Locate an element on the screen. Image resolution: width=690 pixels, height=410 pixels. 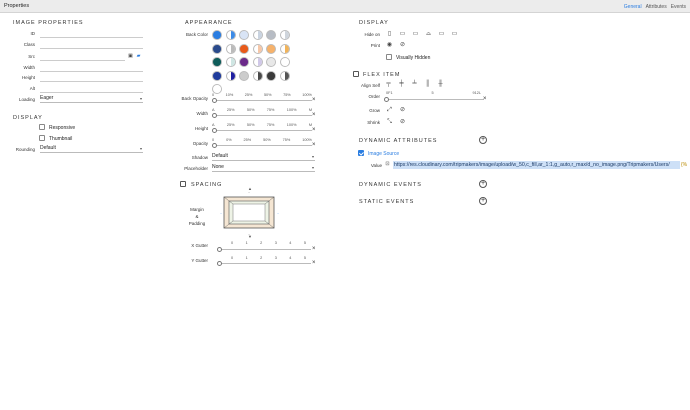
margin-bottom-arrow-icon: ▼ is located at coordinates (250, 236).